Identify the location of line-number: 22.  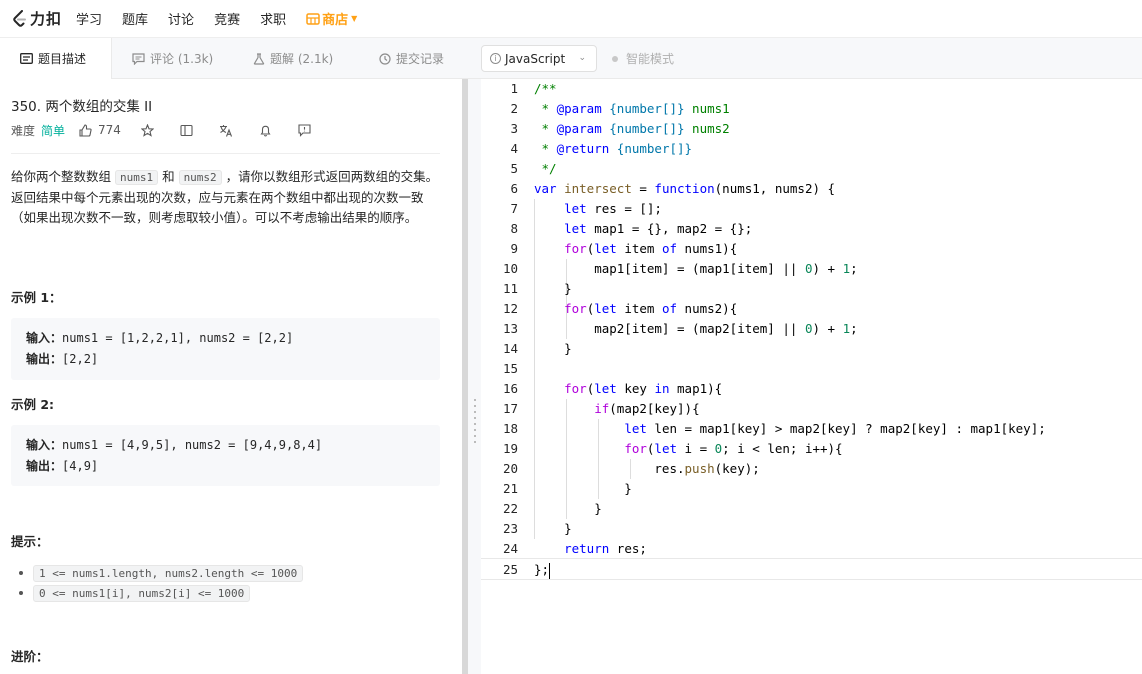
(510, 508).